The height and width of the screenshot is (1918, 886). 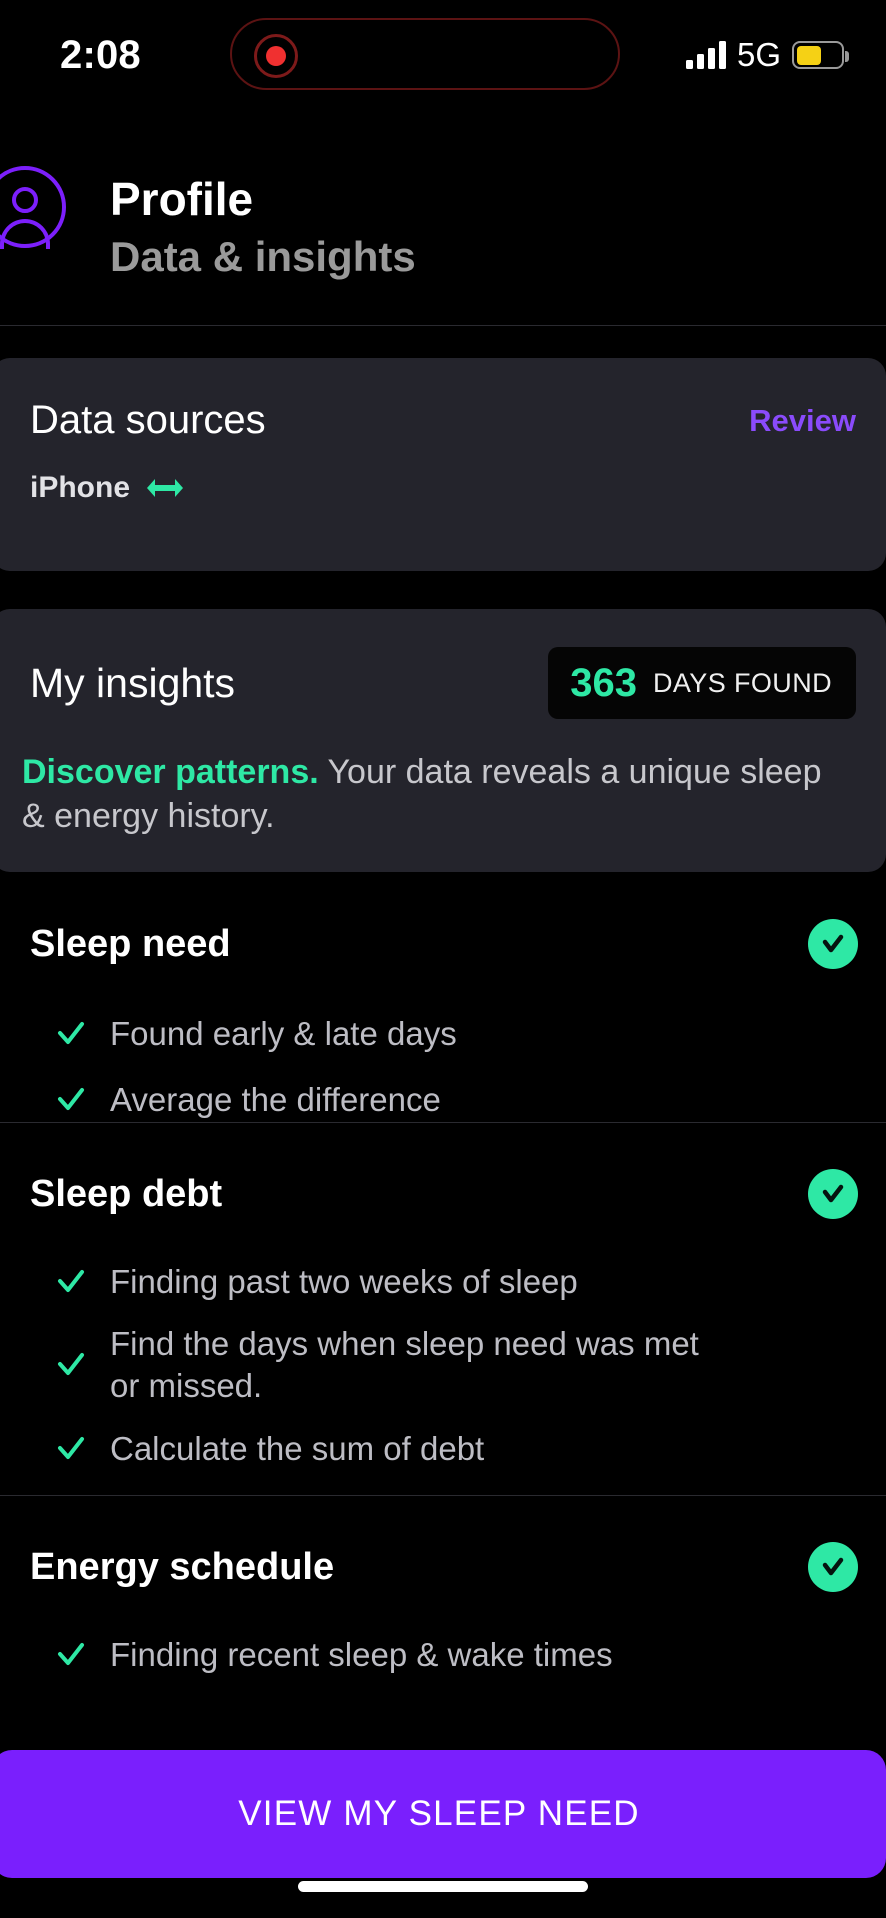 What do you see at coordinates (443, 664) in the screenshot?
I see `insights-header: My insights 363 DAYS FOUND` at bounding box center [443, 664].